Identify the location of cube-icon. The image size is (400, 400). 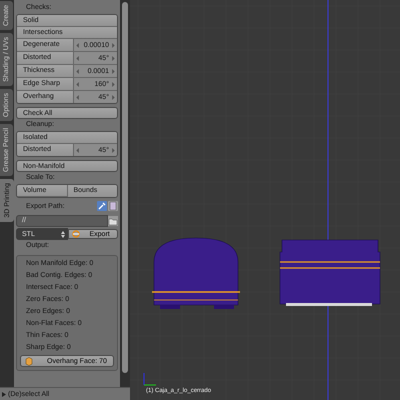
(29, 361).